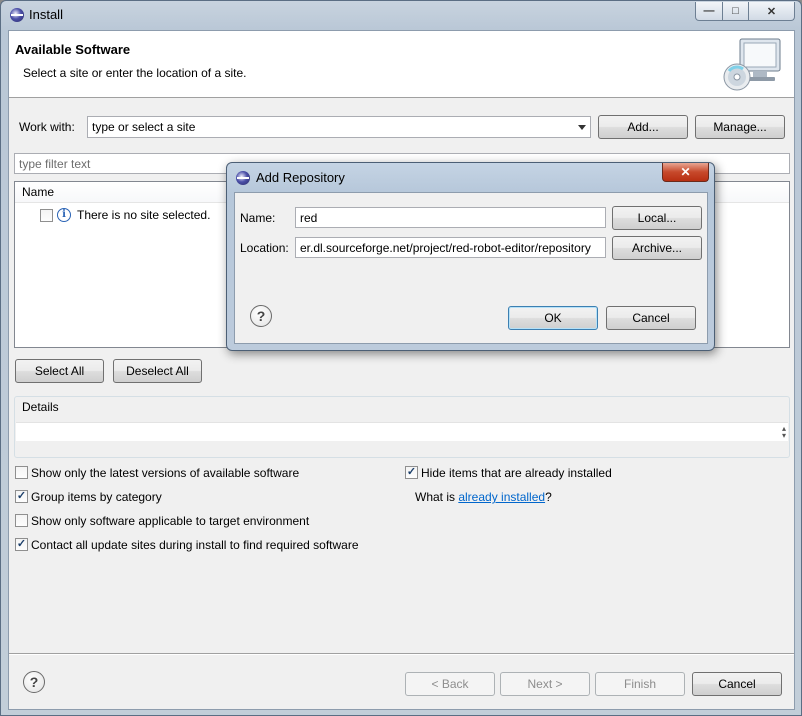 The height and width of the screenshot is (716, 802). What do you see at coordinates (55, 163) in the screenshot?
I see `filter-placeholder: type filter text` at bounding box center [55, 163].